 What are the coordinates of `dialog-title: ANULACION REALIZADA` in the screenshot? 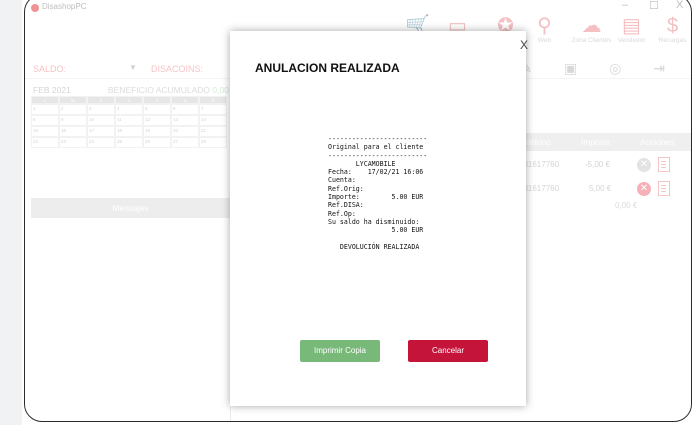 It's located at (327, 68).